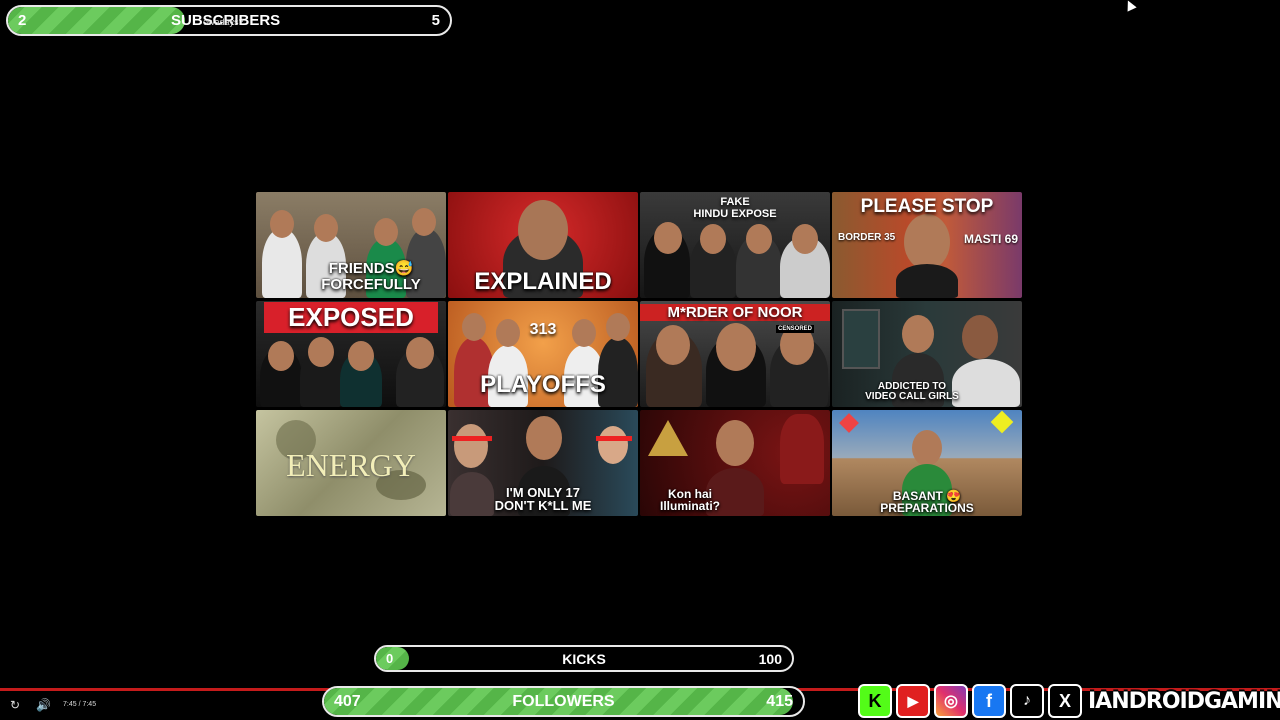 This screenshot has width=1280, height=720. What do you see at coordinates (951, 701) in the screenshot?
I see `instagram-icon: ◎` at bounding box center [951, 701].